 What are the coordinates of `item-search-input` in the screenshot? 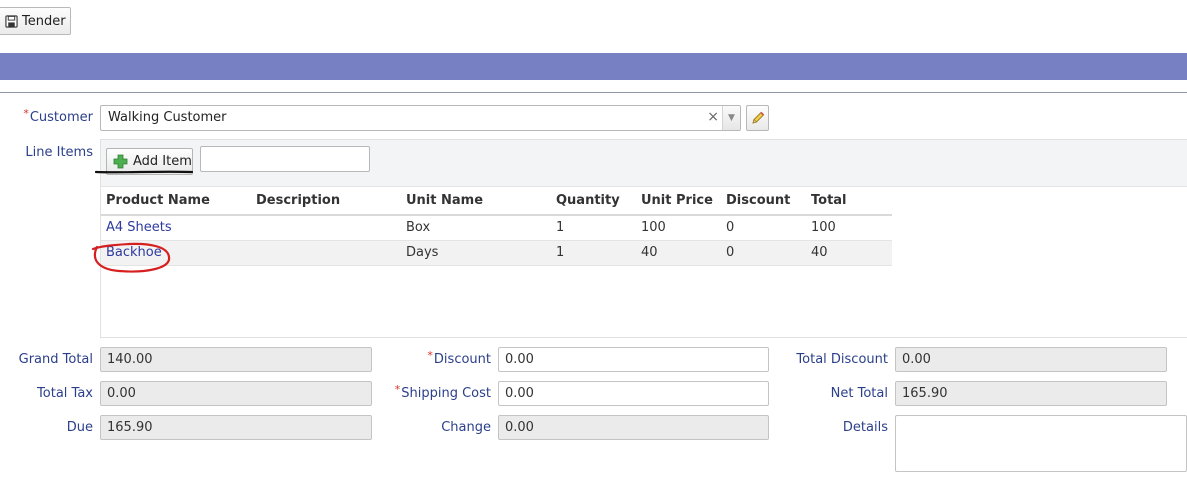 It's located at (285, 159).